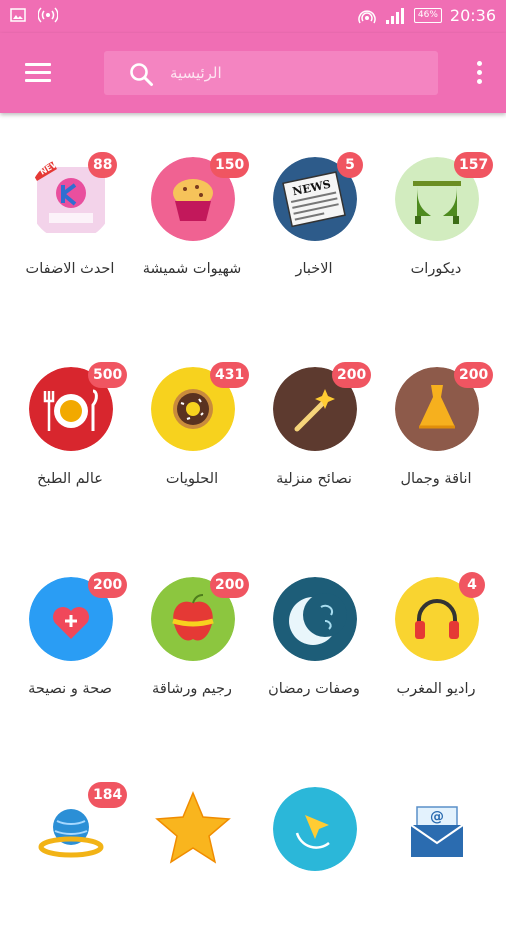 The width and height of the screenshot is (506, 933). I want to click on category-label: احدث الاضفات, so click(70, 269).